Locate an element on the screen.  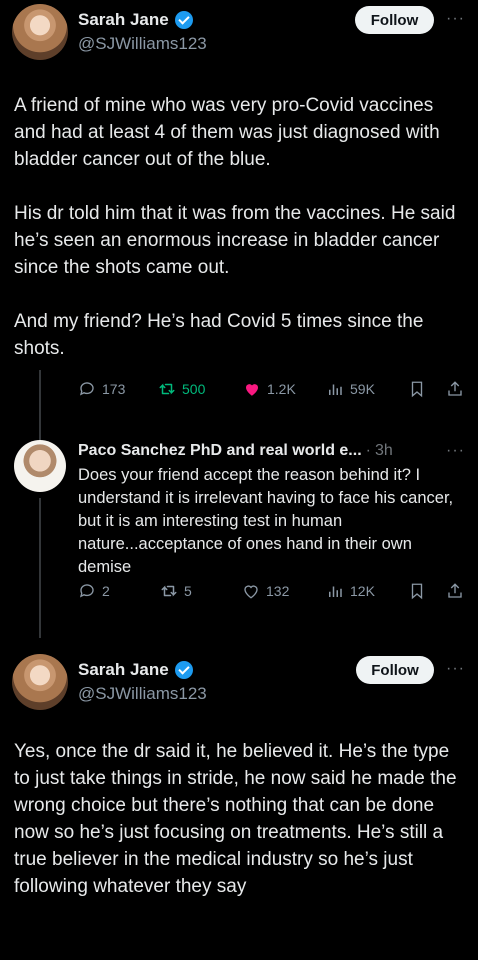
views-action: 12K is located at coordinates (350, 591).